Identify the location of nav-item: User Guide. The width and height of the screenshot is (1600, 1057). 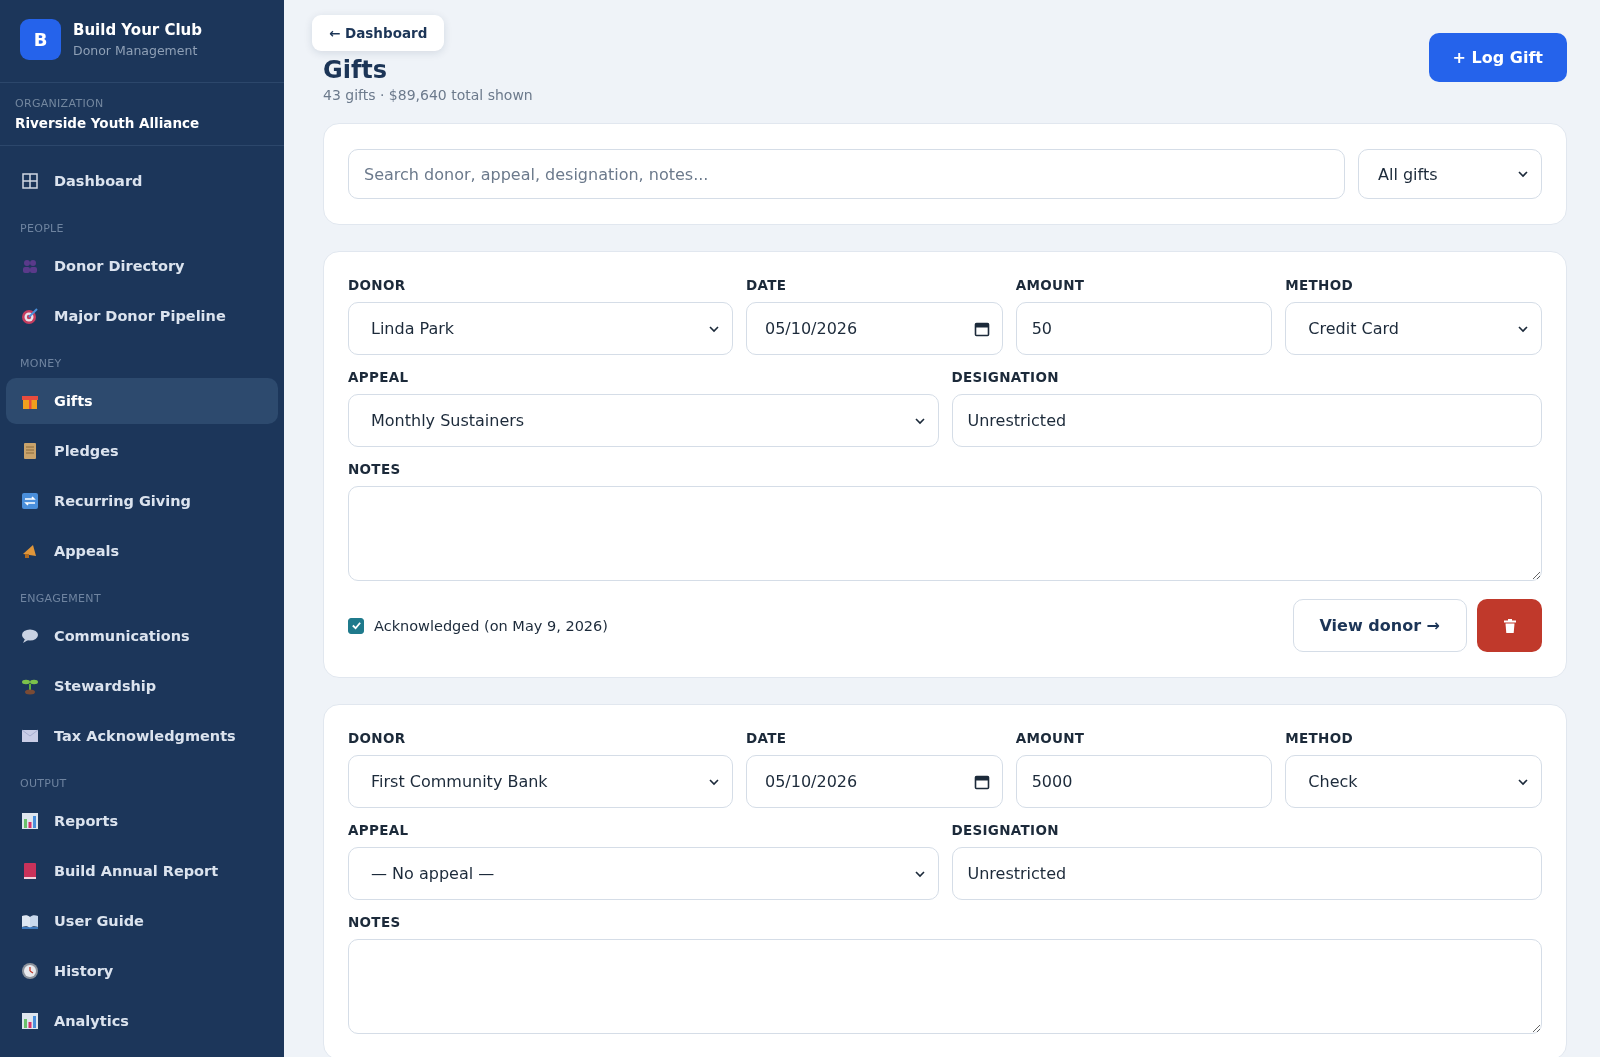
(142, 921).